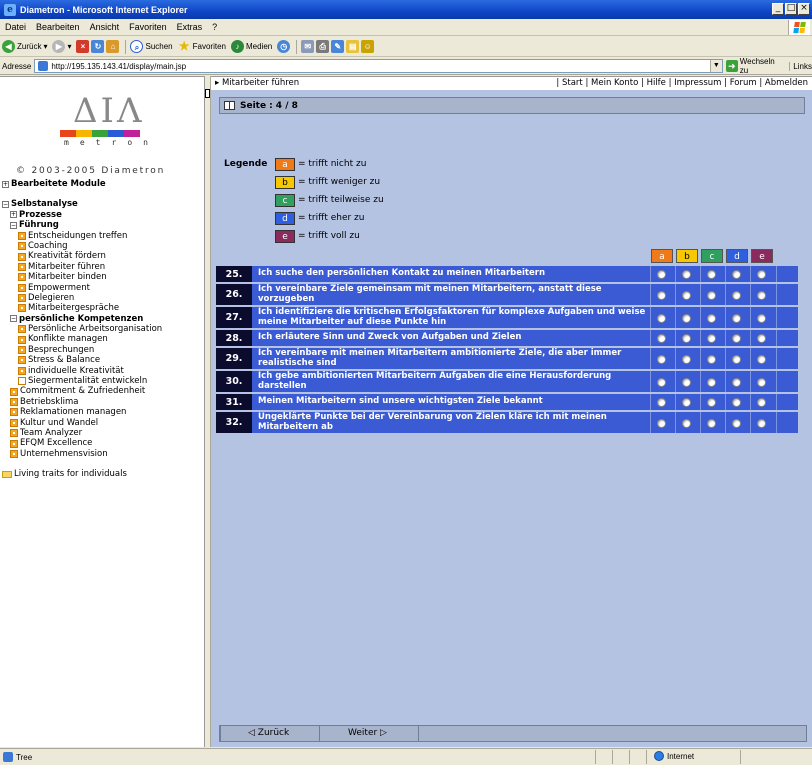 The image size is (812, 765). I want to click on nav-item-coaching: Coaching, so click(102, 246).